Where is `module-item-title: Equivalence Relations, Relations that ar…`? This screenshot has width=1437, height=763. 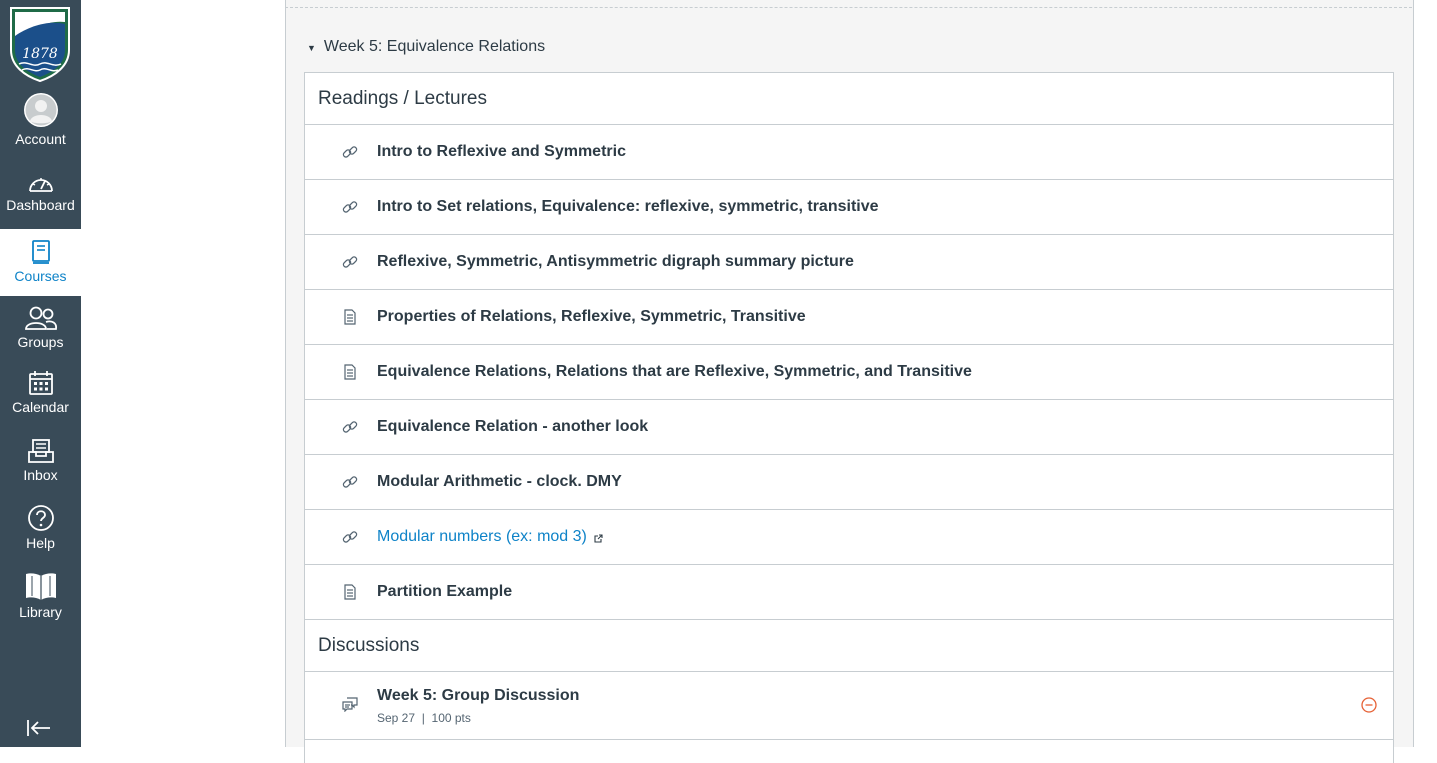
module-item-title: Equivalence Relations, Relations that ar… is located at coordinates (674, 372).